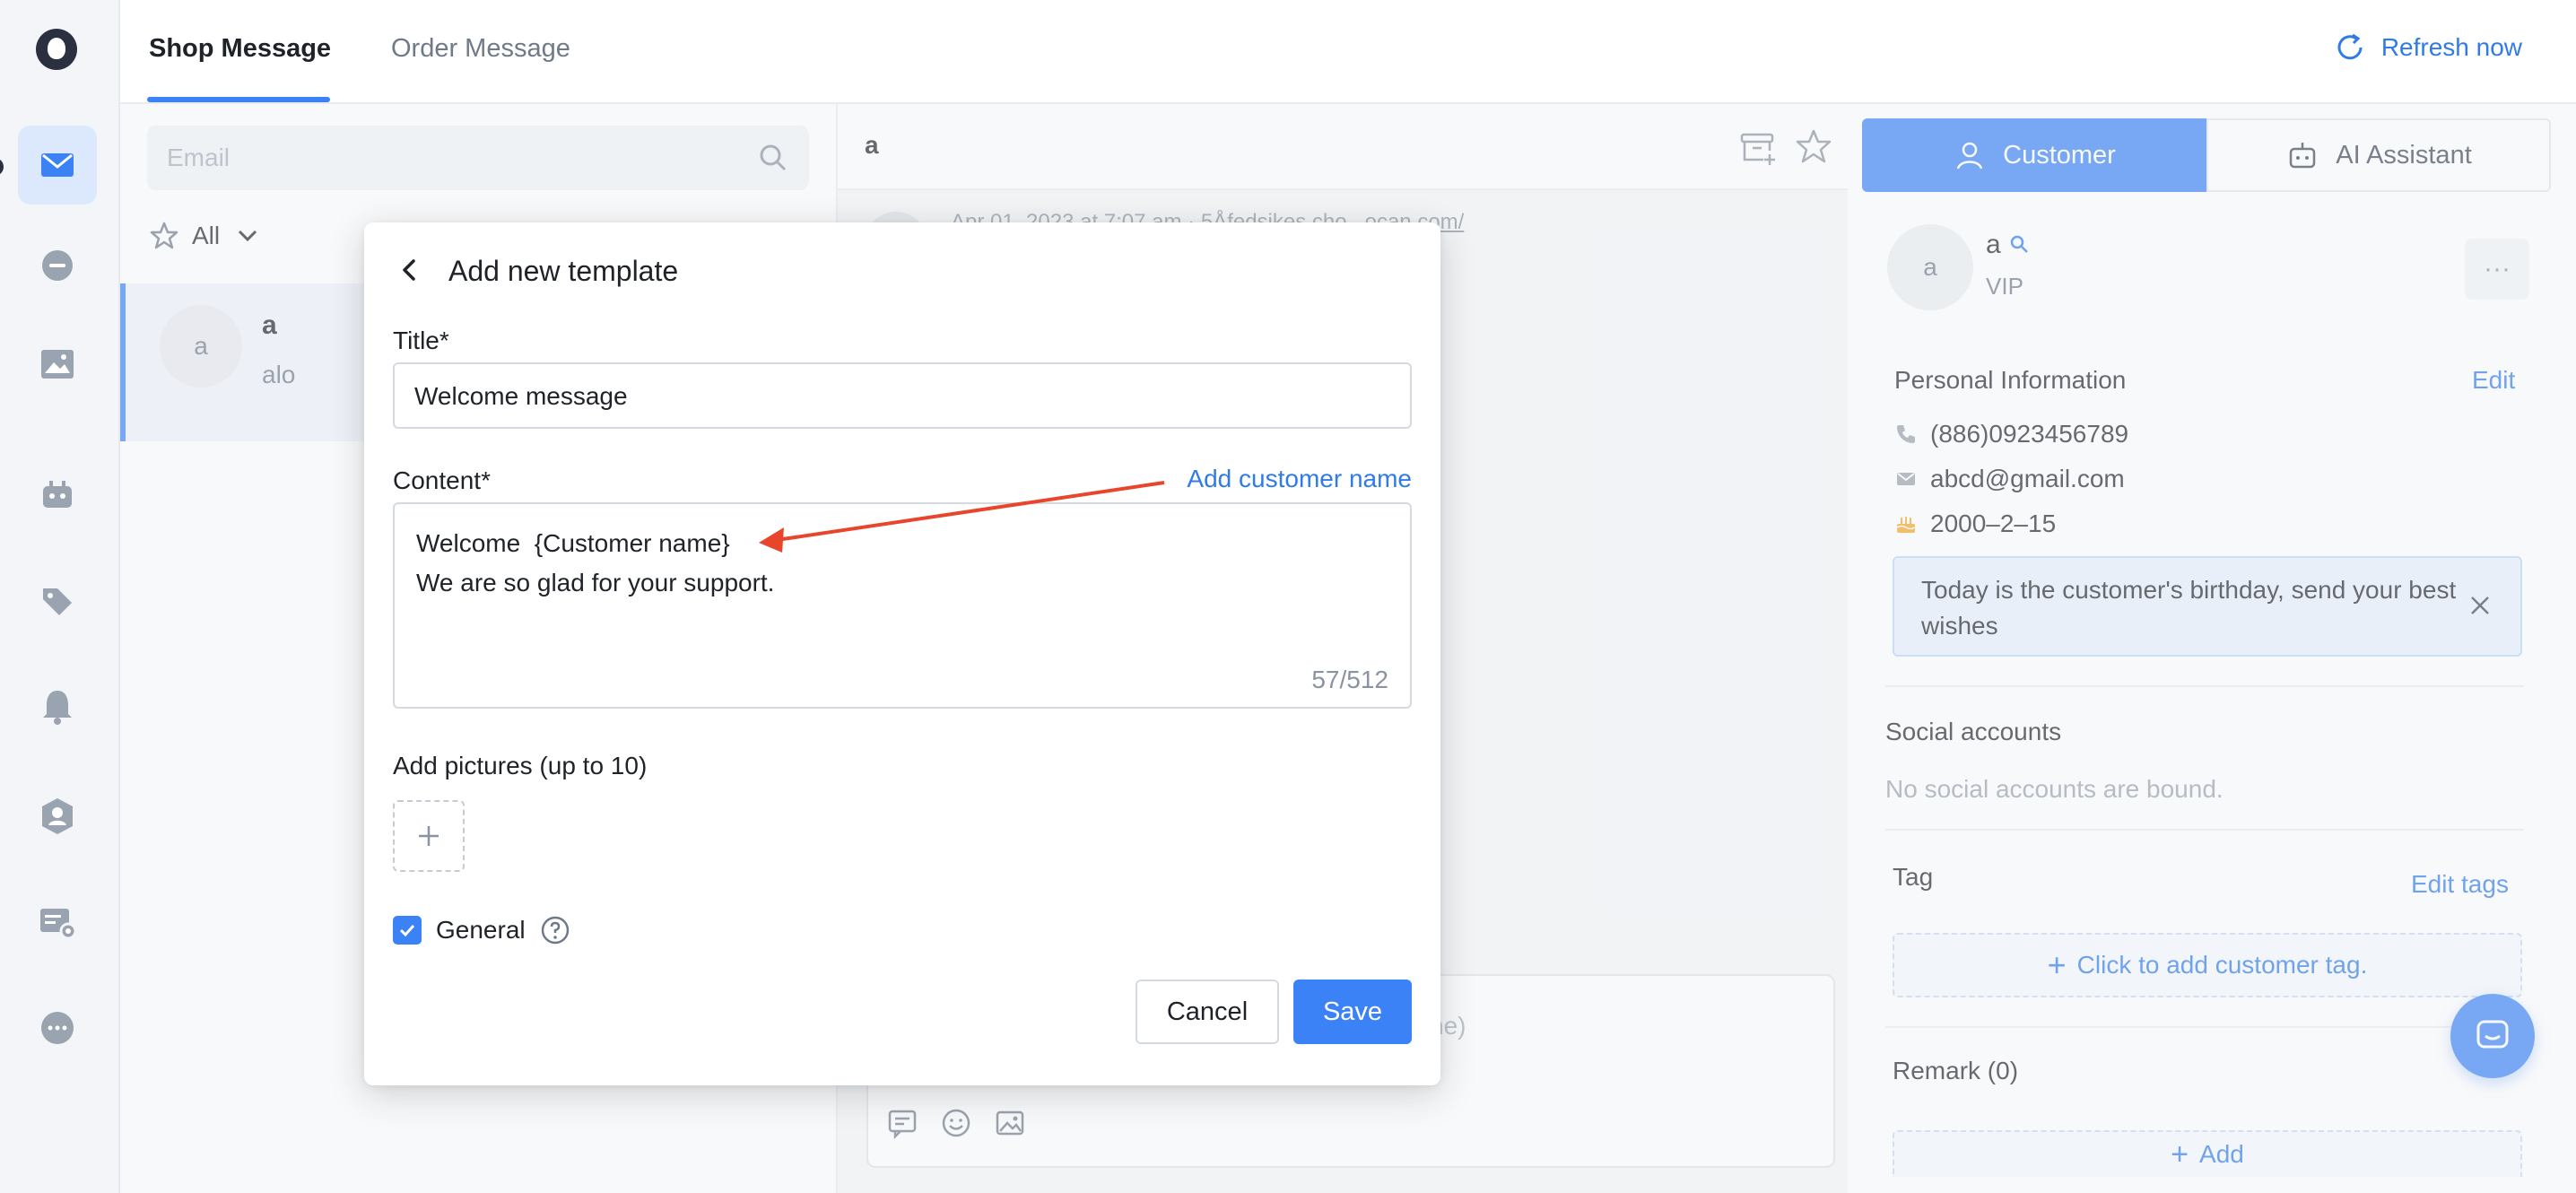 Image resolution: width=2576 pixels, height=1193 pixels. What do you see at coordinates (595, 583) in the screenshot?
I see `content-line: We are so glad for your support.` at bounding box center [595, 583].